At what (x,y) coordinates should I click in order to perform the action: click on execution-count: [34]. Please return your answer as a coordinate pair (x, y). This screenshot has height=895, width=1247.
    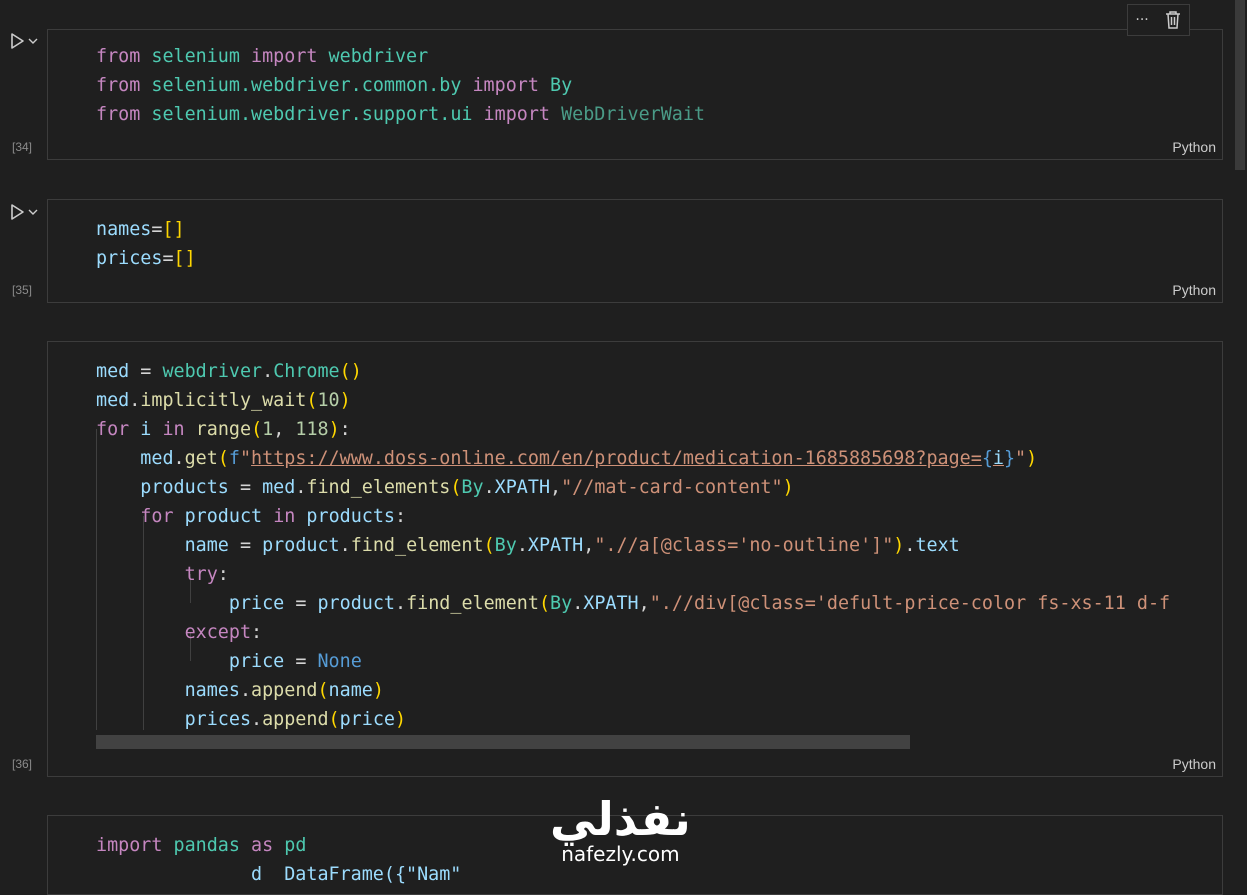
    Looking at the image, I should click on (22, 147).